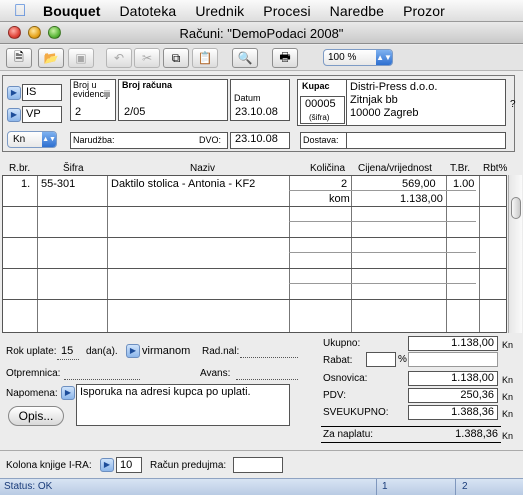 The height and width of the screenshot is (495, 523). What do you see at coordinates (81, 58) in the screenshot?
I see `save-icon: ▣` at bounding box center [81, 58].